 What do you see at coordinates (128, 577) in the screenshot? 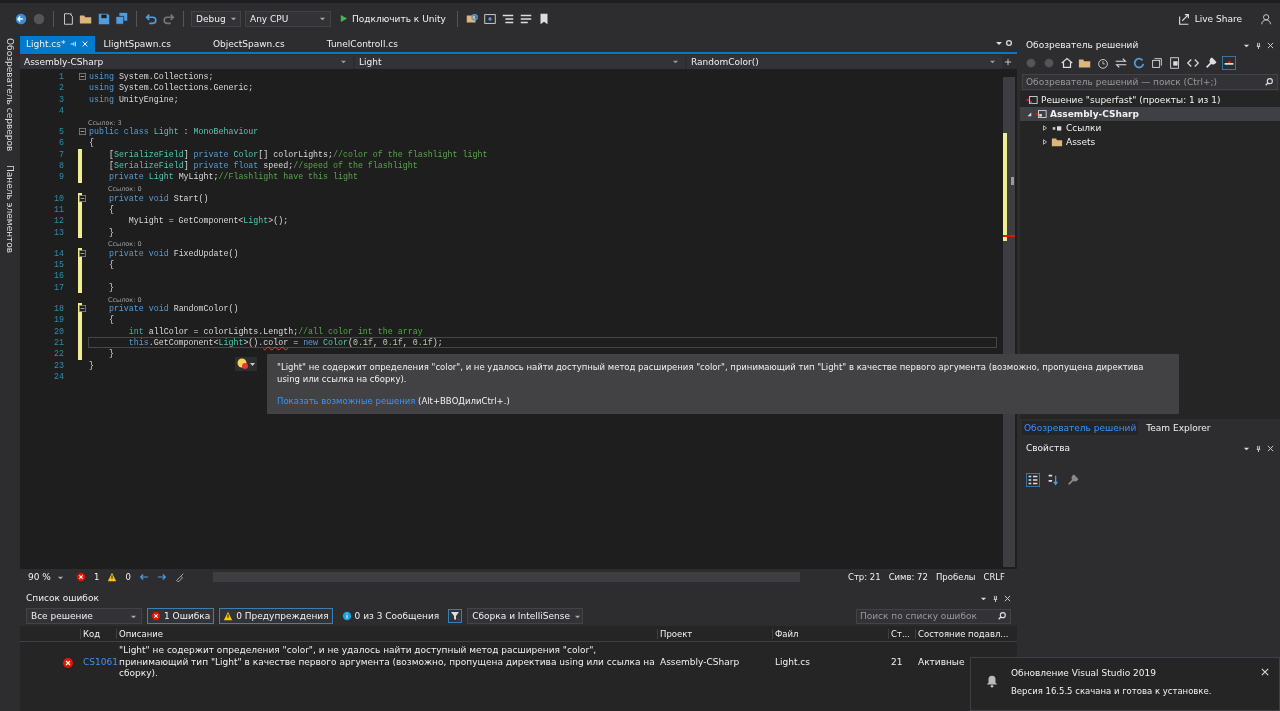
I see `warning-count: 0` at bounding box center [128, 577].